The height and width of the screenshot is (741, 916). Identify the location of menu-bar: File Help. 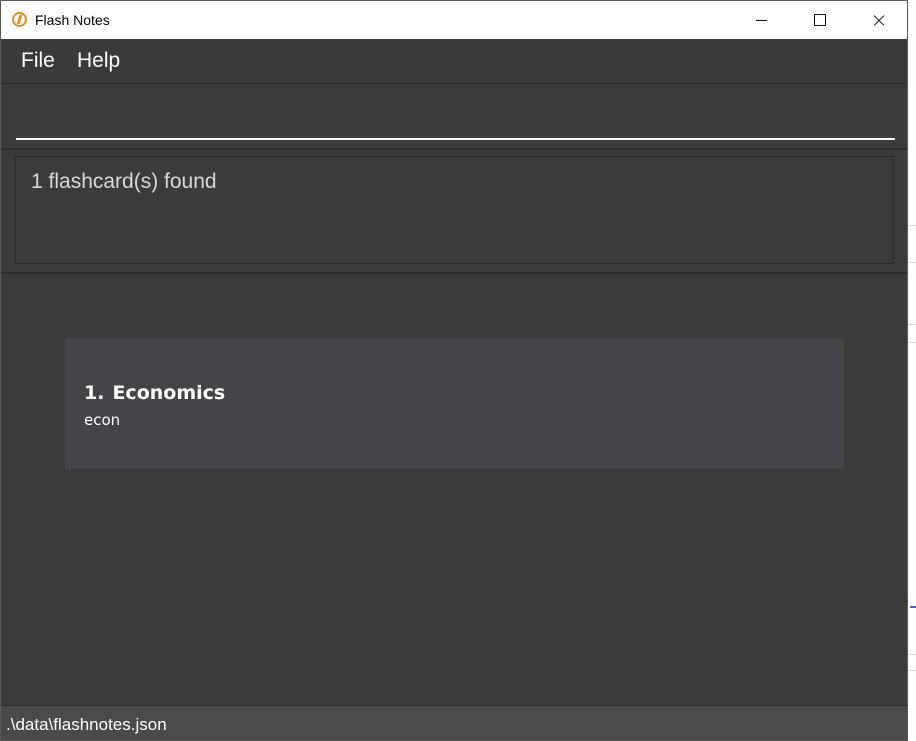
(454, 61).